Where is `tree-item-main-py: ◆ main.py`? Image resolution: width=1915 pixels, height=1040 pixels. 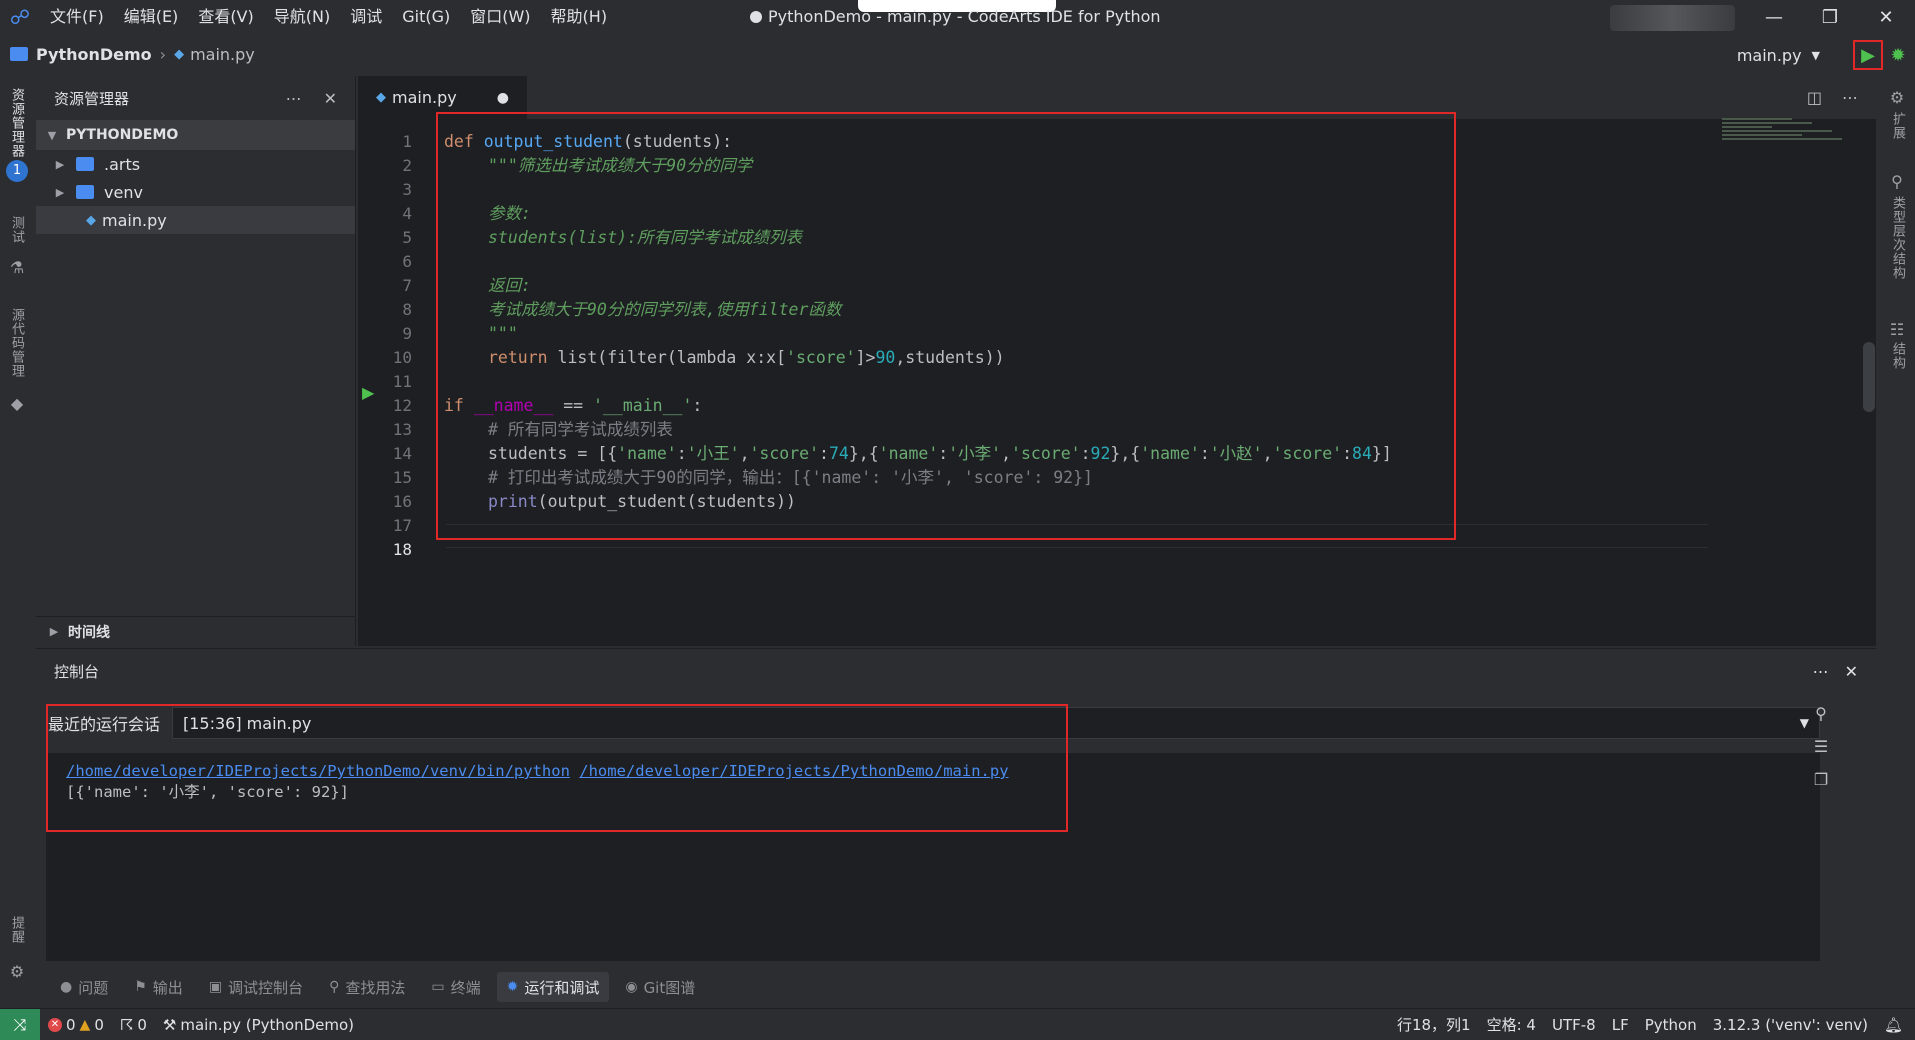 tree-item-main-py: ◆ main.py is located at coordinates (195, 220).